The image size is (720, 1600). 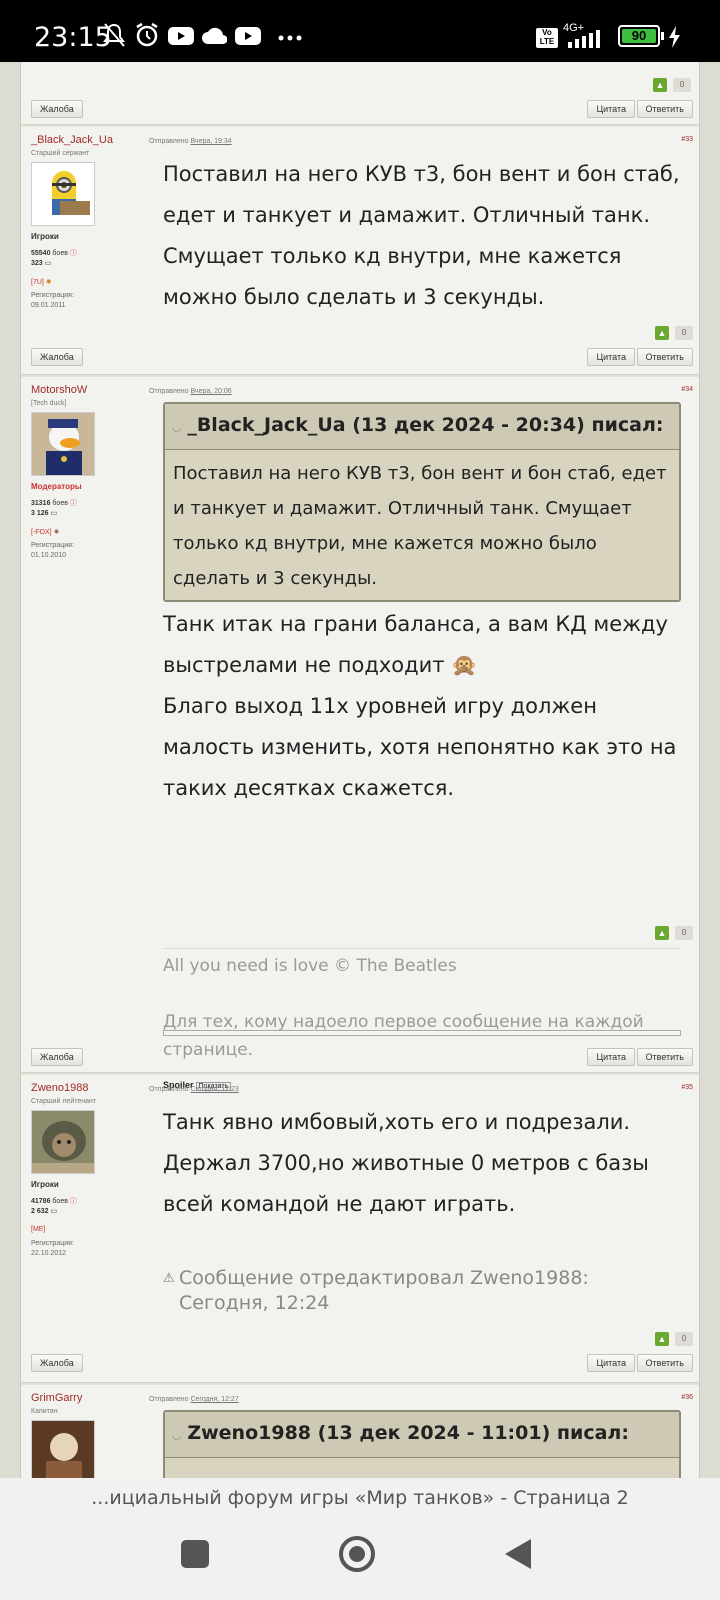 I want to click on registration-date: 01.10.2010, so click(x=49, y=555).